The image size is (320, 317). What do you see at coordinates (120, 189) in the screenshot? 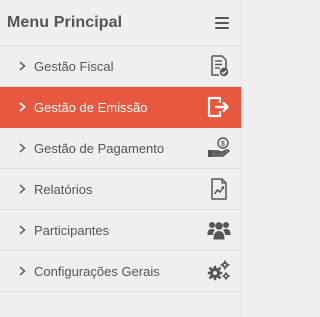
I see `menu-item-relatorios: Relatórios` at bounding box center [120, 189].